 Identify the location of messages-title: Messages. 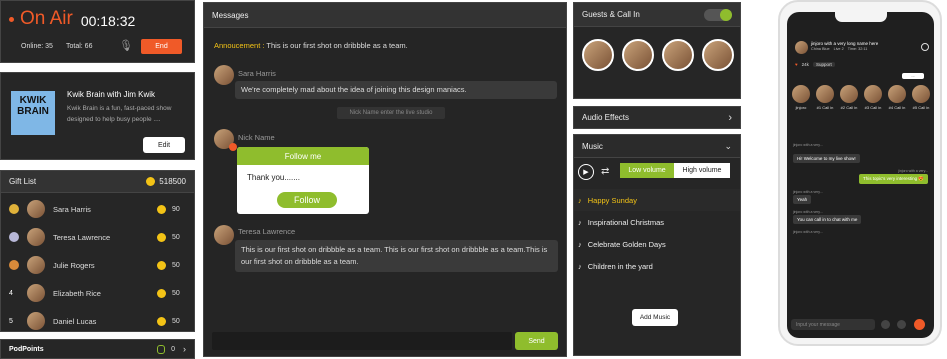
(385, 15).